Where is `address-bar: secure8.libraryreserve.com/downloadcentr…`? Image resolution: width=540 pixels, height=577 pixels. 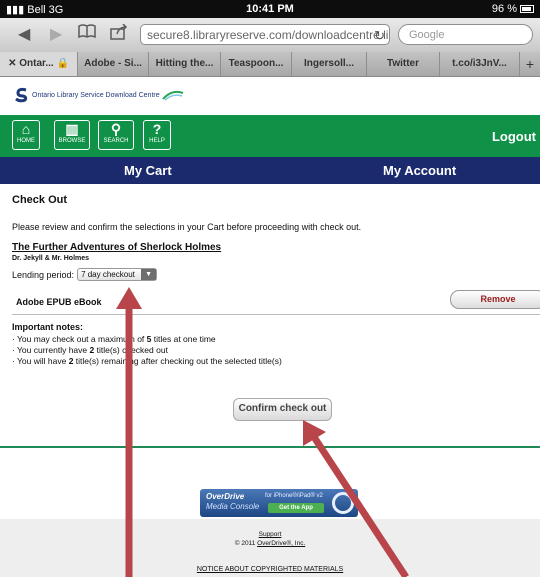 address-bar: secure8.libraryreserve.com/downloadcentr… is located at coordinates (265, 34).